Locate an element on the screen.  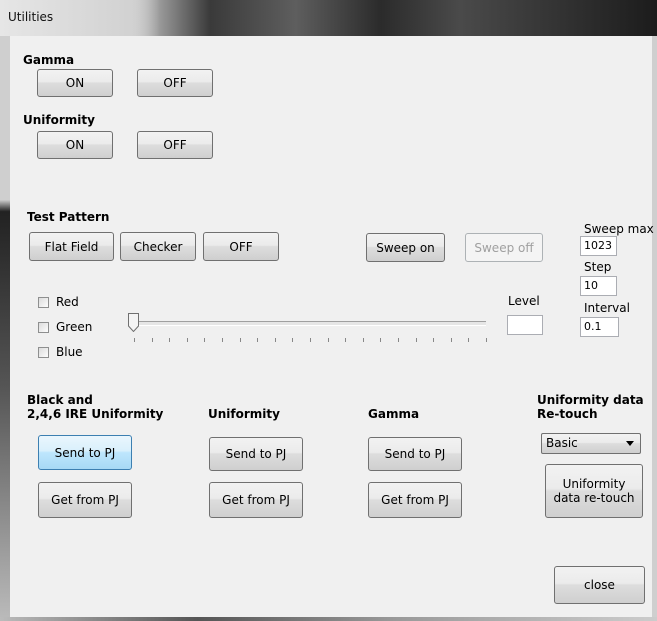
black-ire-header-line2: 2,4,6 IRE Uniformity is located at coordinates (95, 414).